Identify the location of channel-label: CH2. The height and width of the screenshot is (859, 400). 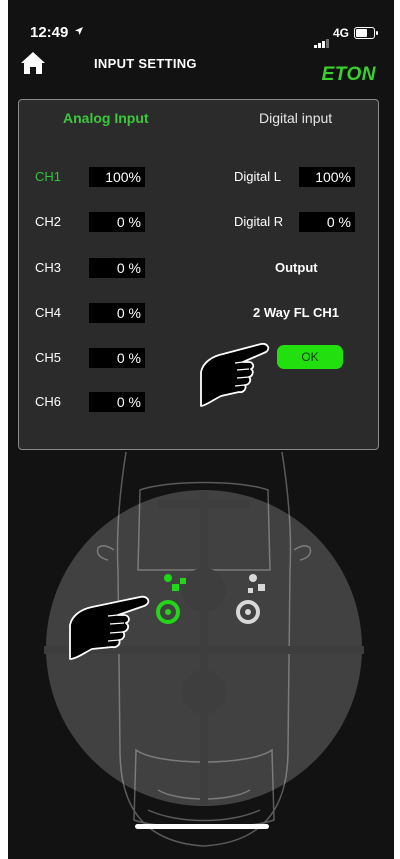
(48, 221).